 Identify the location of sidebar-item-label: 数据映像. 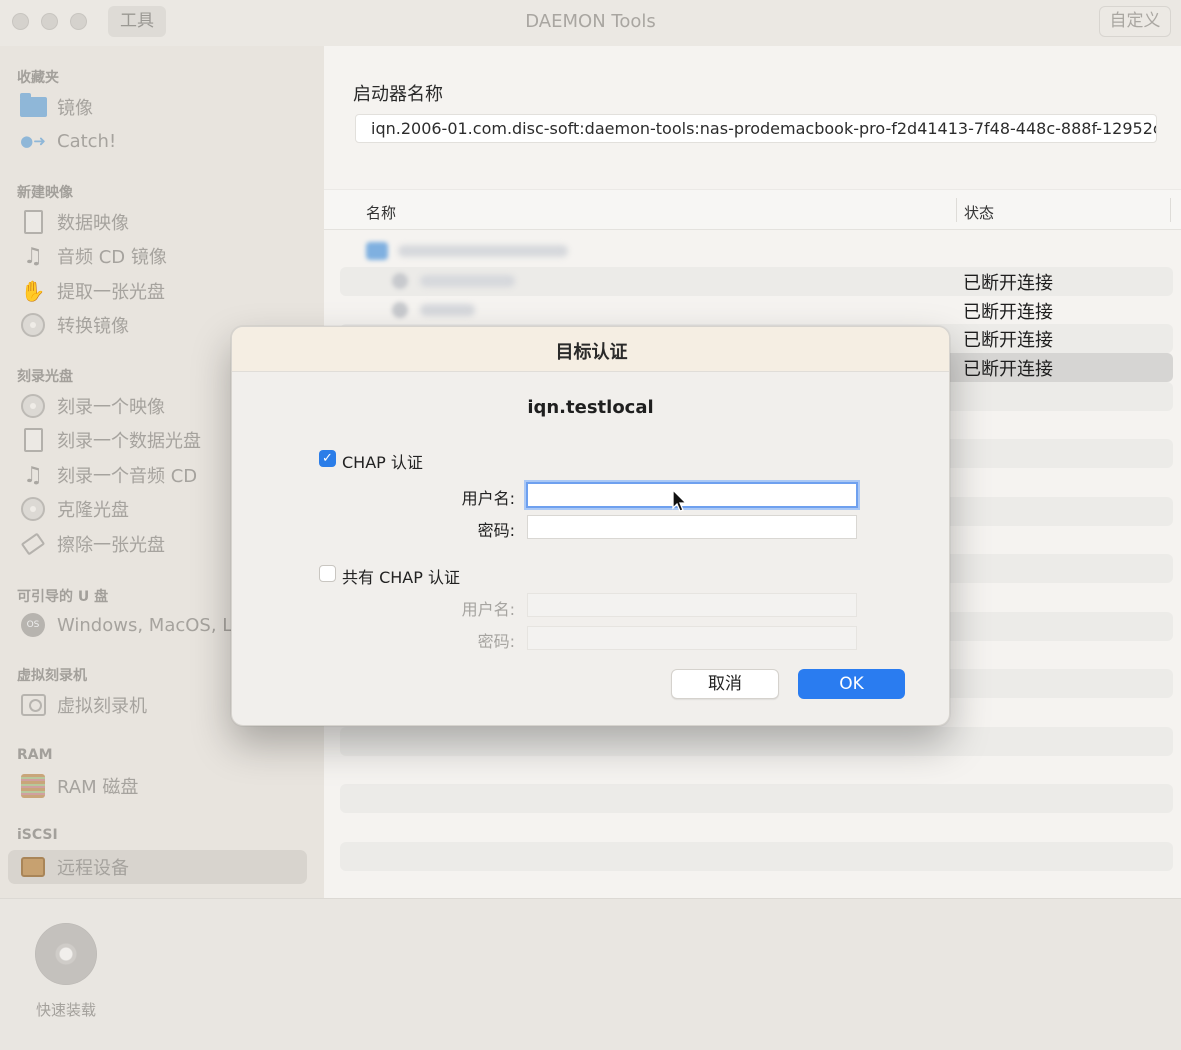
(93, 223).